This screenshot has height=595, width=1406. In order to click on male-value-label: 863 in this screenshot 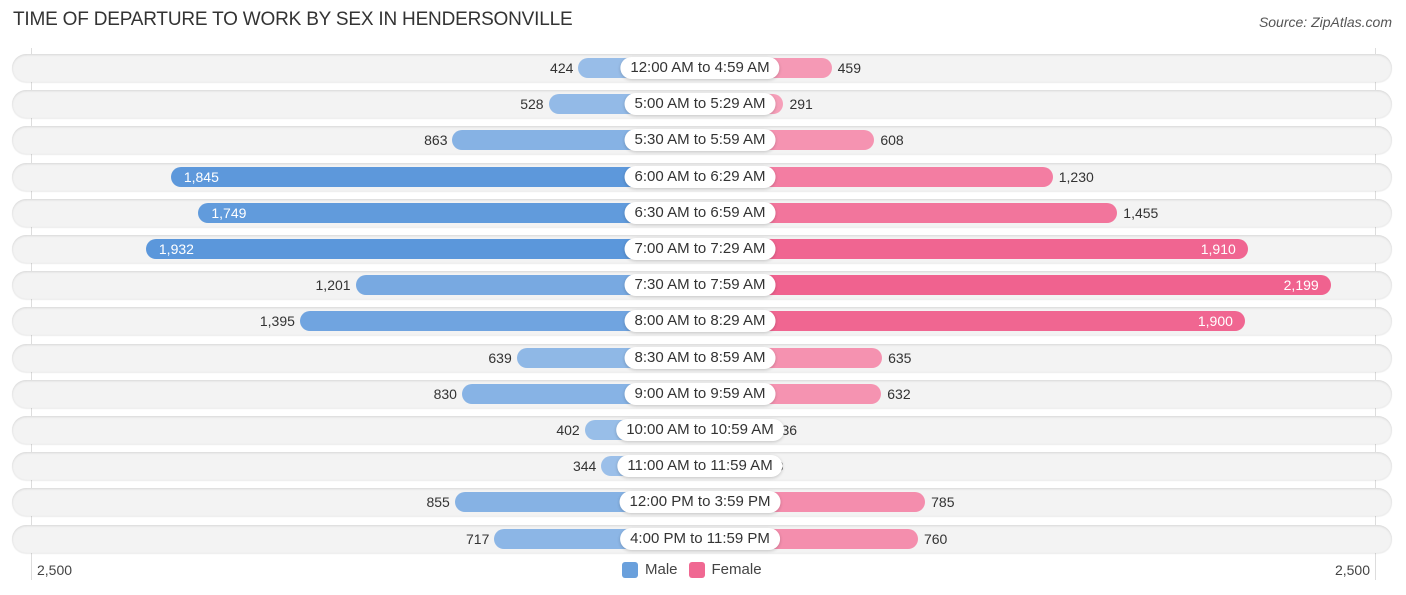, I will do `click(436, 140)`.